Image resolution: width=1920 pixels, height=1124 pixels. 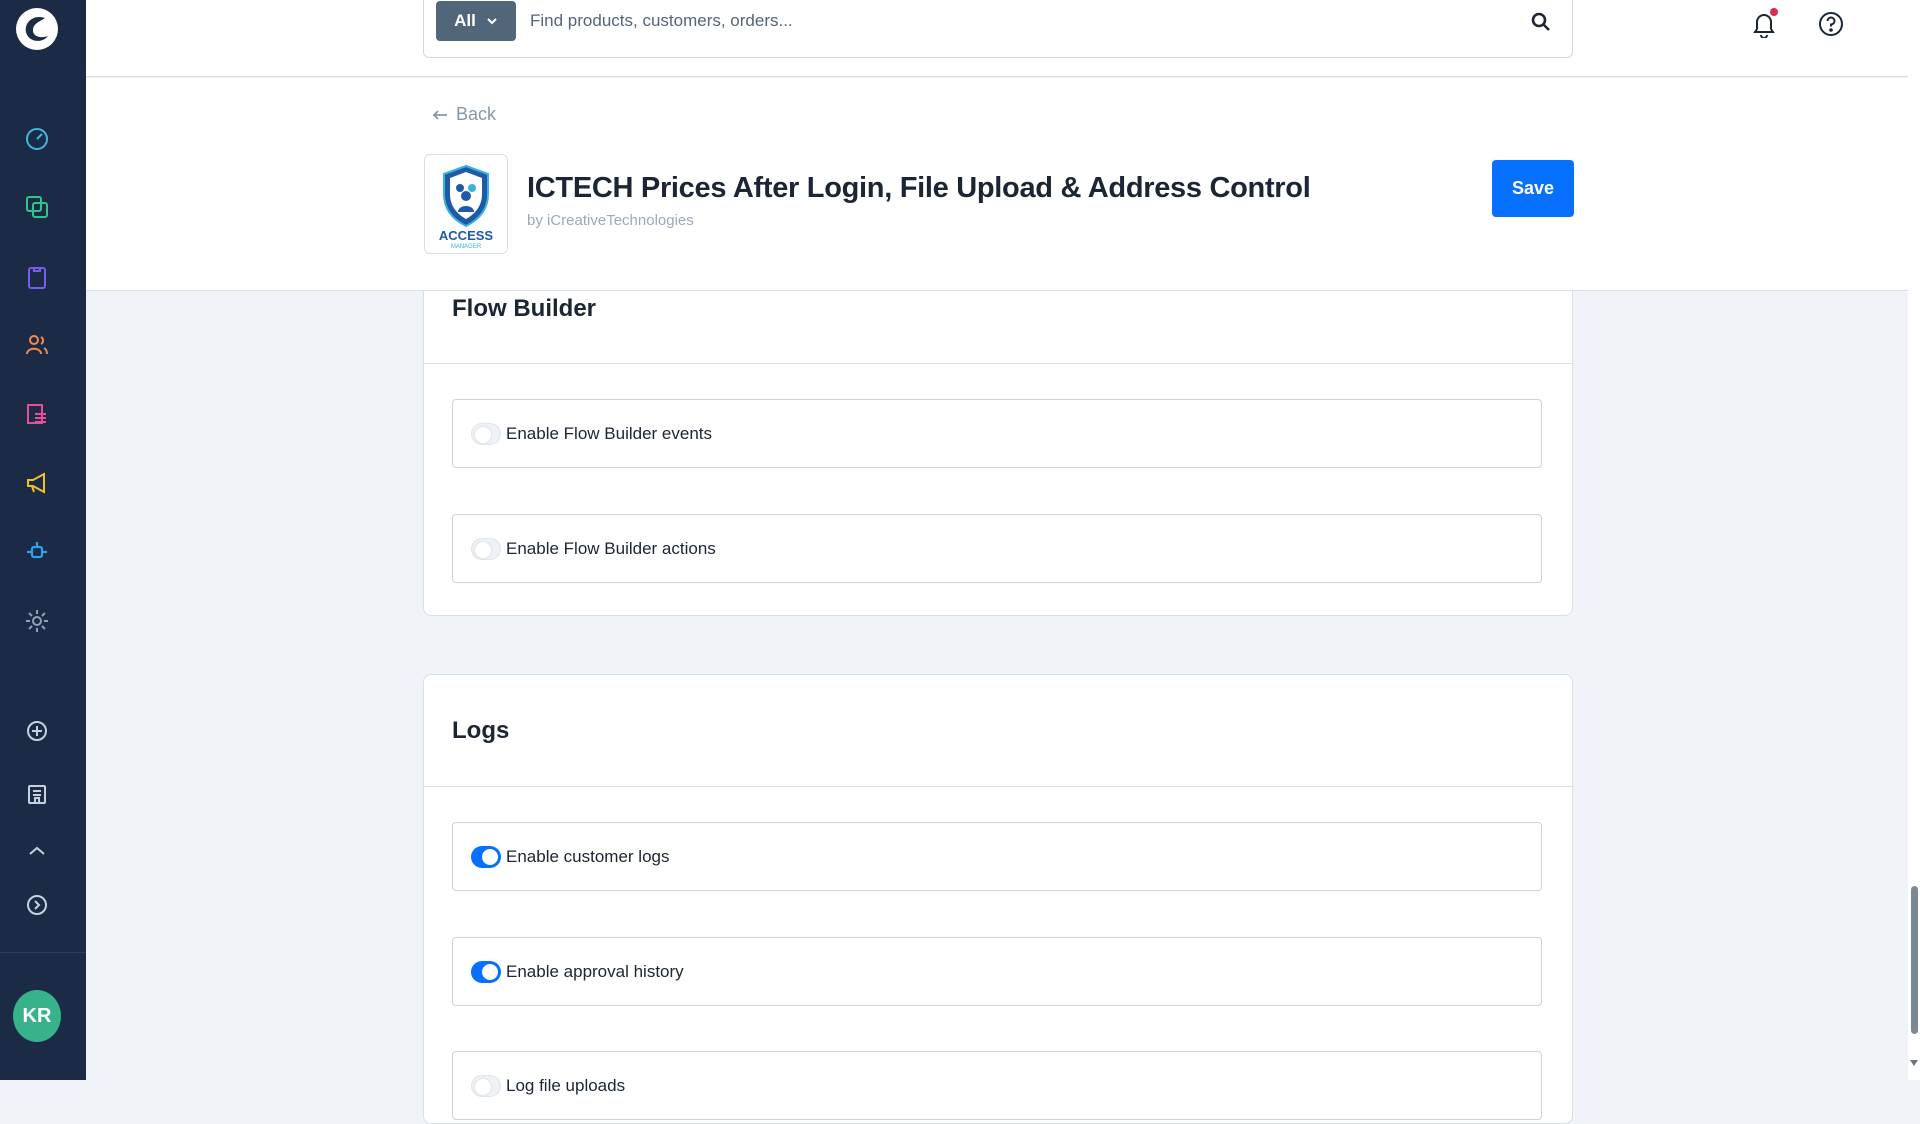 What do you see at coordinates (37, 851) in the screenshot?
I see `chevron-up-icon` at bounding box center [37, 851].